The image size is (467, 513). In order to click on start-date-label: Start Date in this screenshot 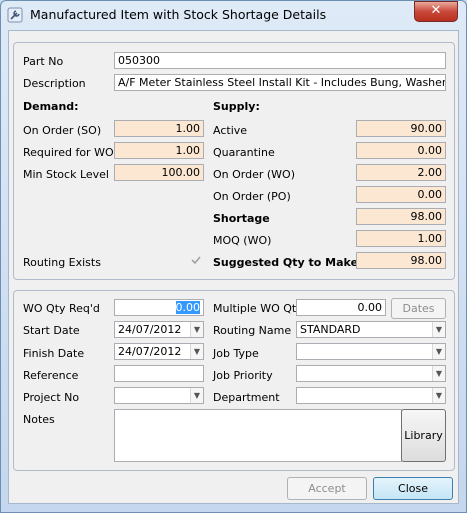, I will do `click(51, 330)`.